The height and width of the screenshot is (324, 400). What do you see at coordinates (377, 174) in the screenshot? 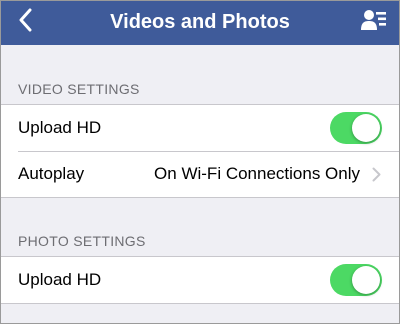
I see `chevron-right-icon` at bounding box center [377, 174].